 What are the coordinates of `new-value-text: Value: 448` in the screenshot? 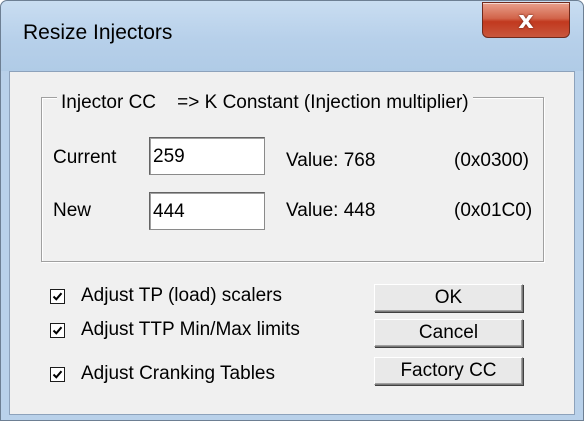 It's located at (331, 210).